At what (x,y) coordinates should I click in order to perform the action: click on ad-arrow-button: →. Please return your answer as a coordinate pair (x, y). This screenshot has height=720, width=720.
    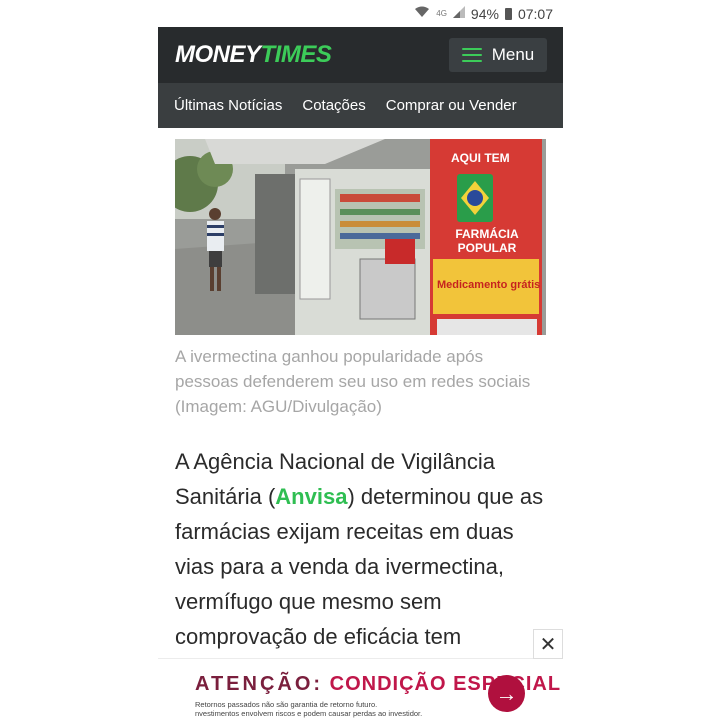
    Looking at the image, I should click on (506, 693).